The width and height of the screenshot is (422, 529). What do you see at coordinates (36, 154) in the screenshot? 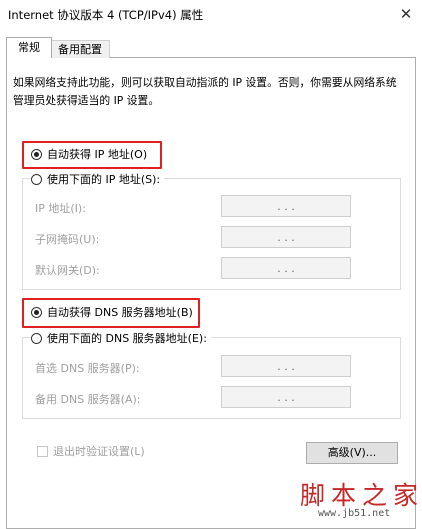
I see `ip-auto-radio` at bounding box center [36, 154].